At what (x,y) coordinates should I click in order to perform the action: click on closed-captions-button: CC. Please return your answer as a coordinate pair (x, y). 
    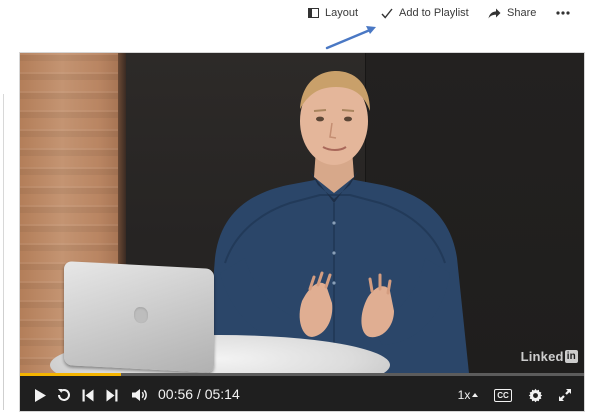
    Looking at the image, I should click on (503, 395).